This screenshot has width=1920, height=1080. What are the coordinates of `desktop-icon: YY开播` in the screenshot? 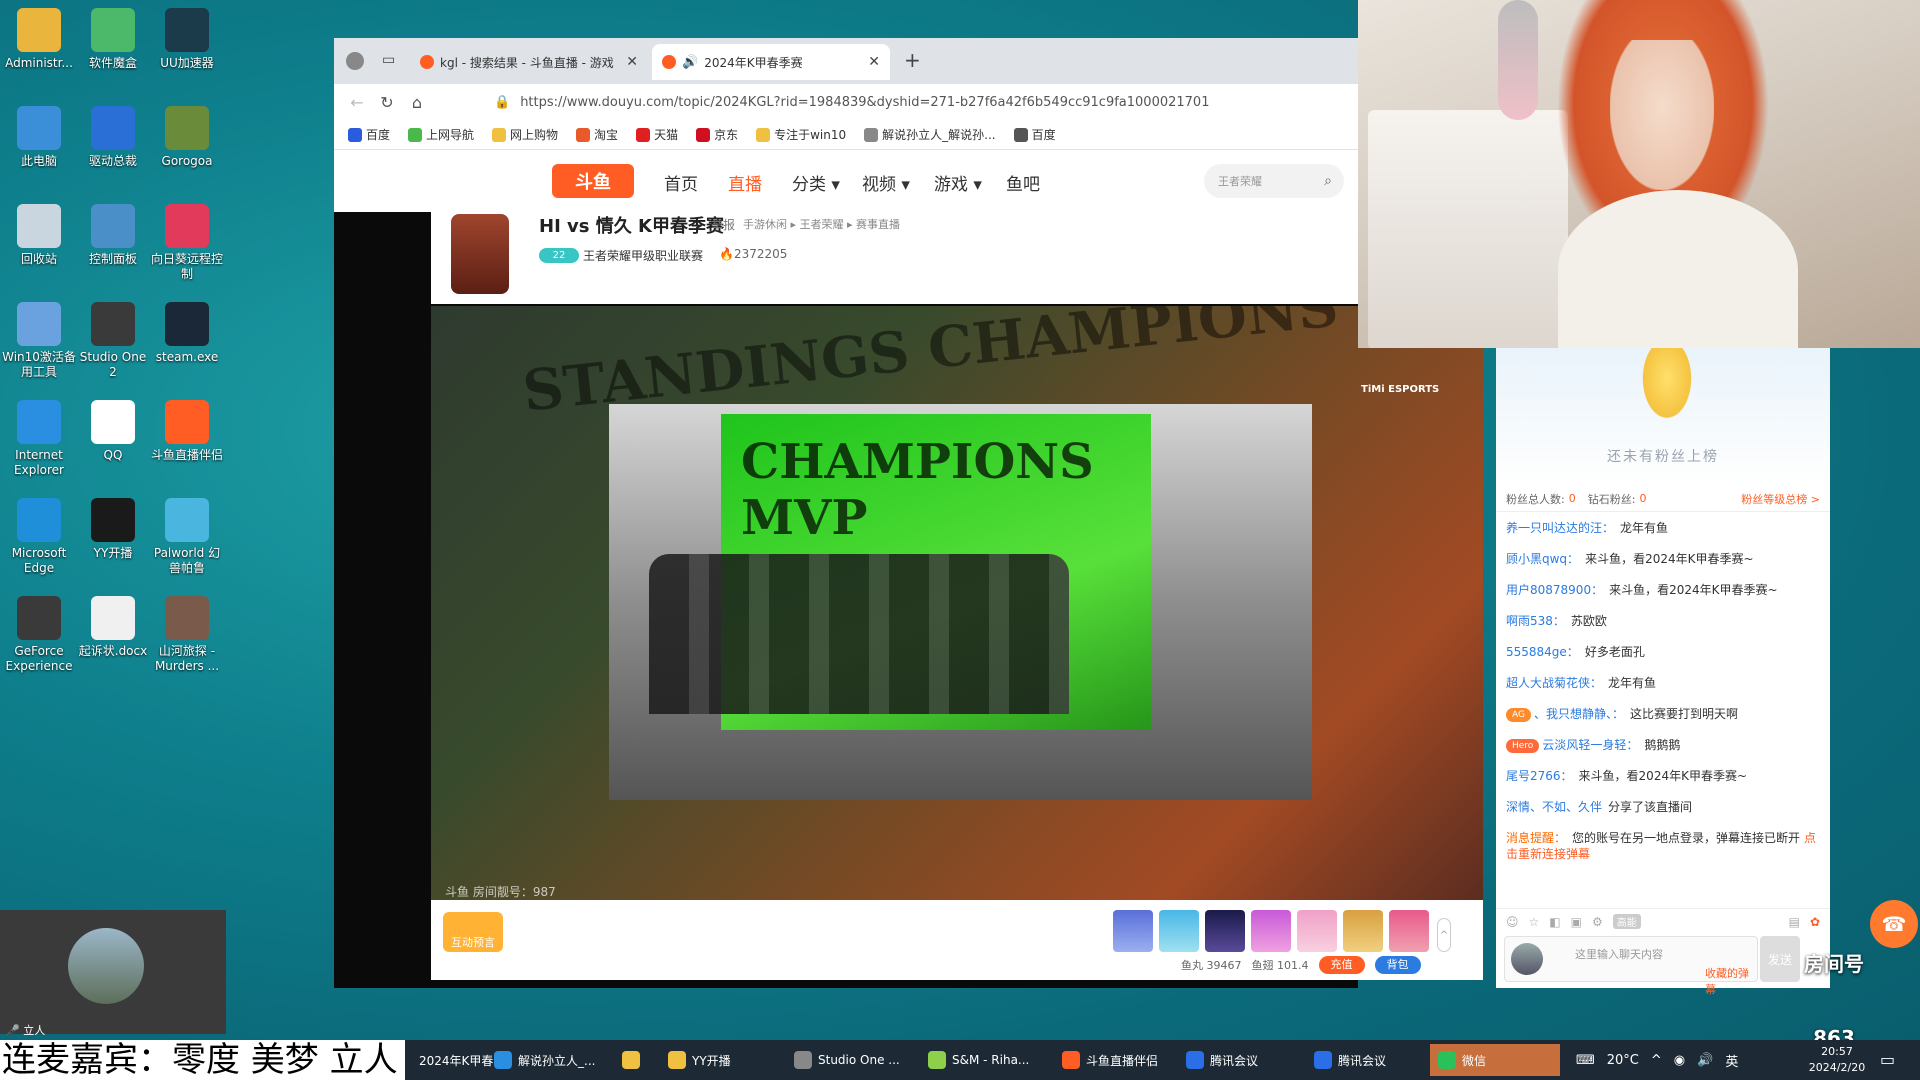 It's located at (113, 529).